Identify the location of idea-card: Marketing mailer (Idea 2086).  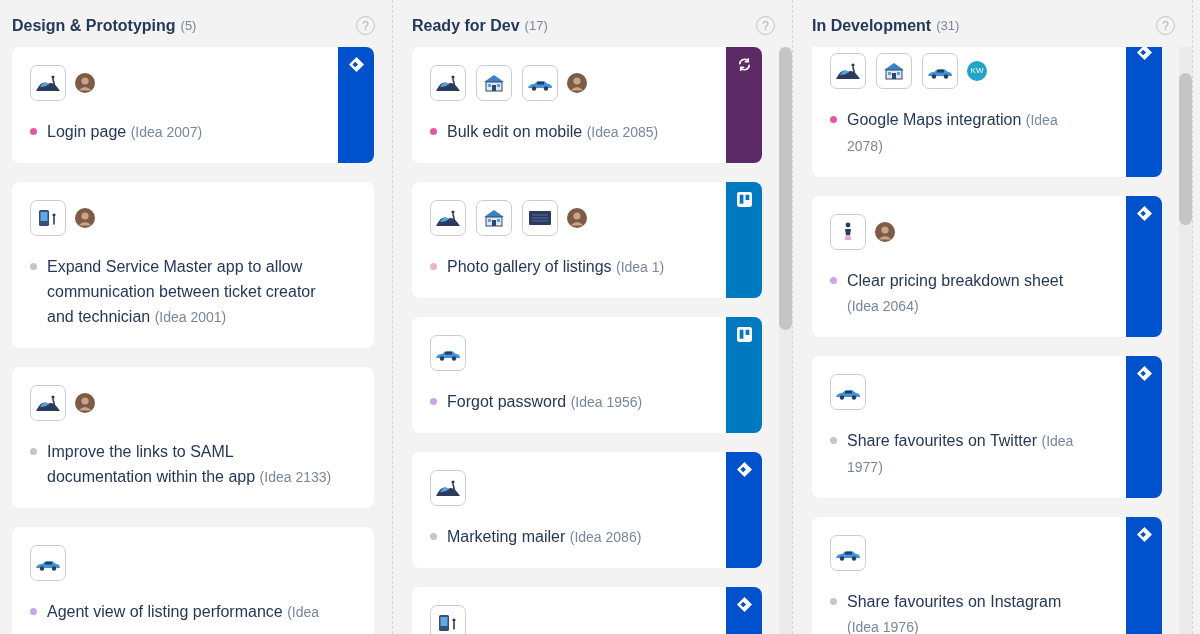
(587, 510).